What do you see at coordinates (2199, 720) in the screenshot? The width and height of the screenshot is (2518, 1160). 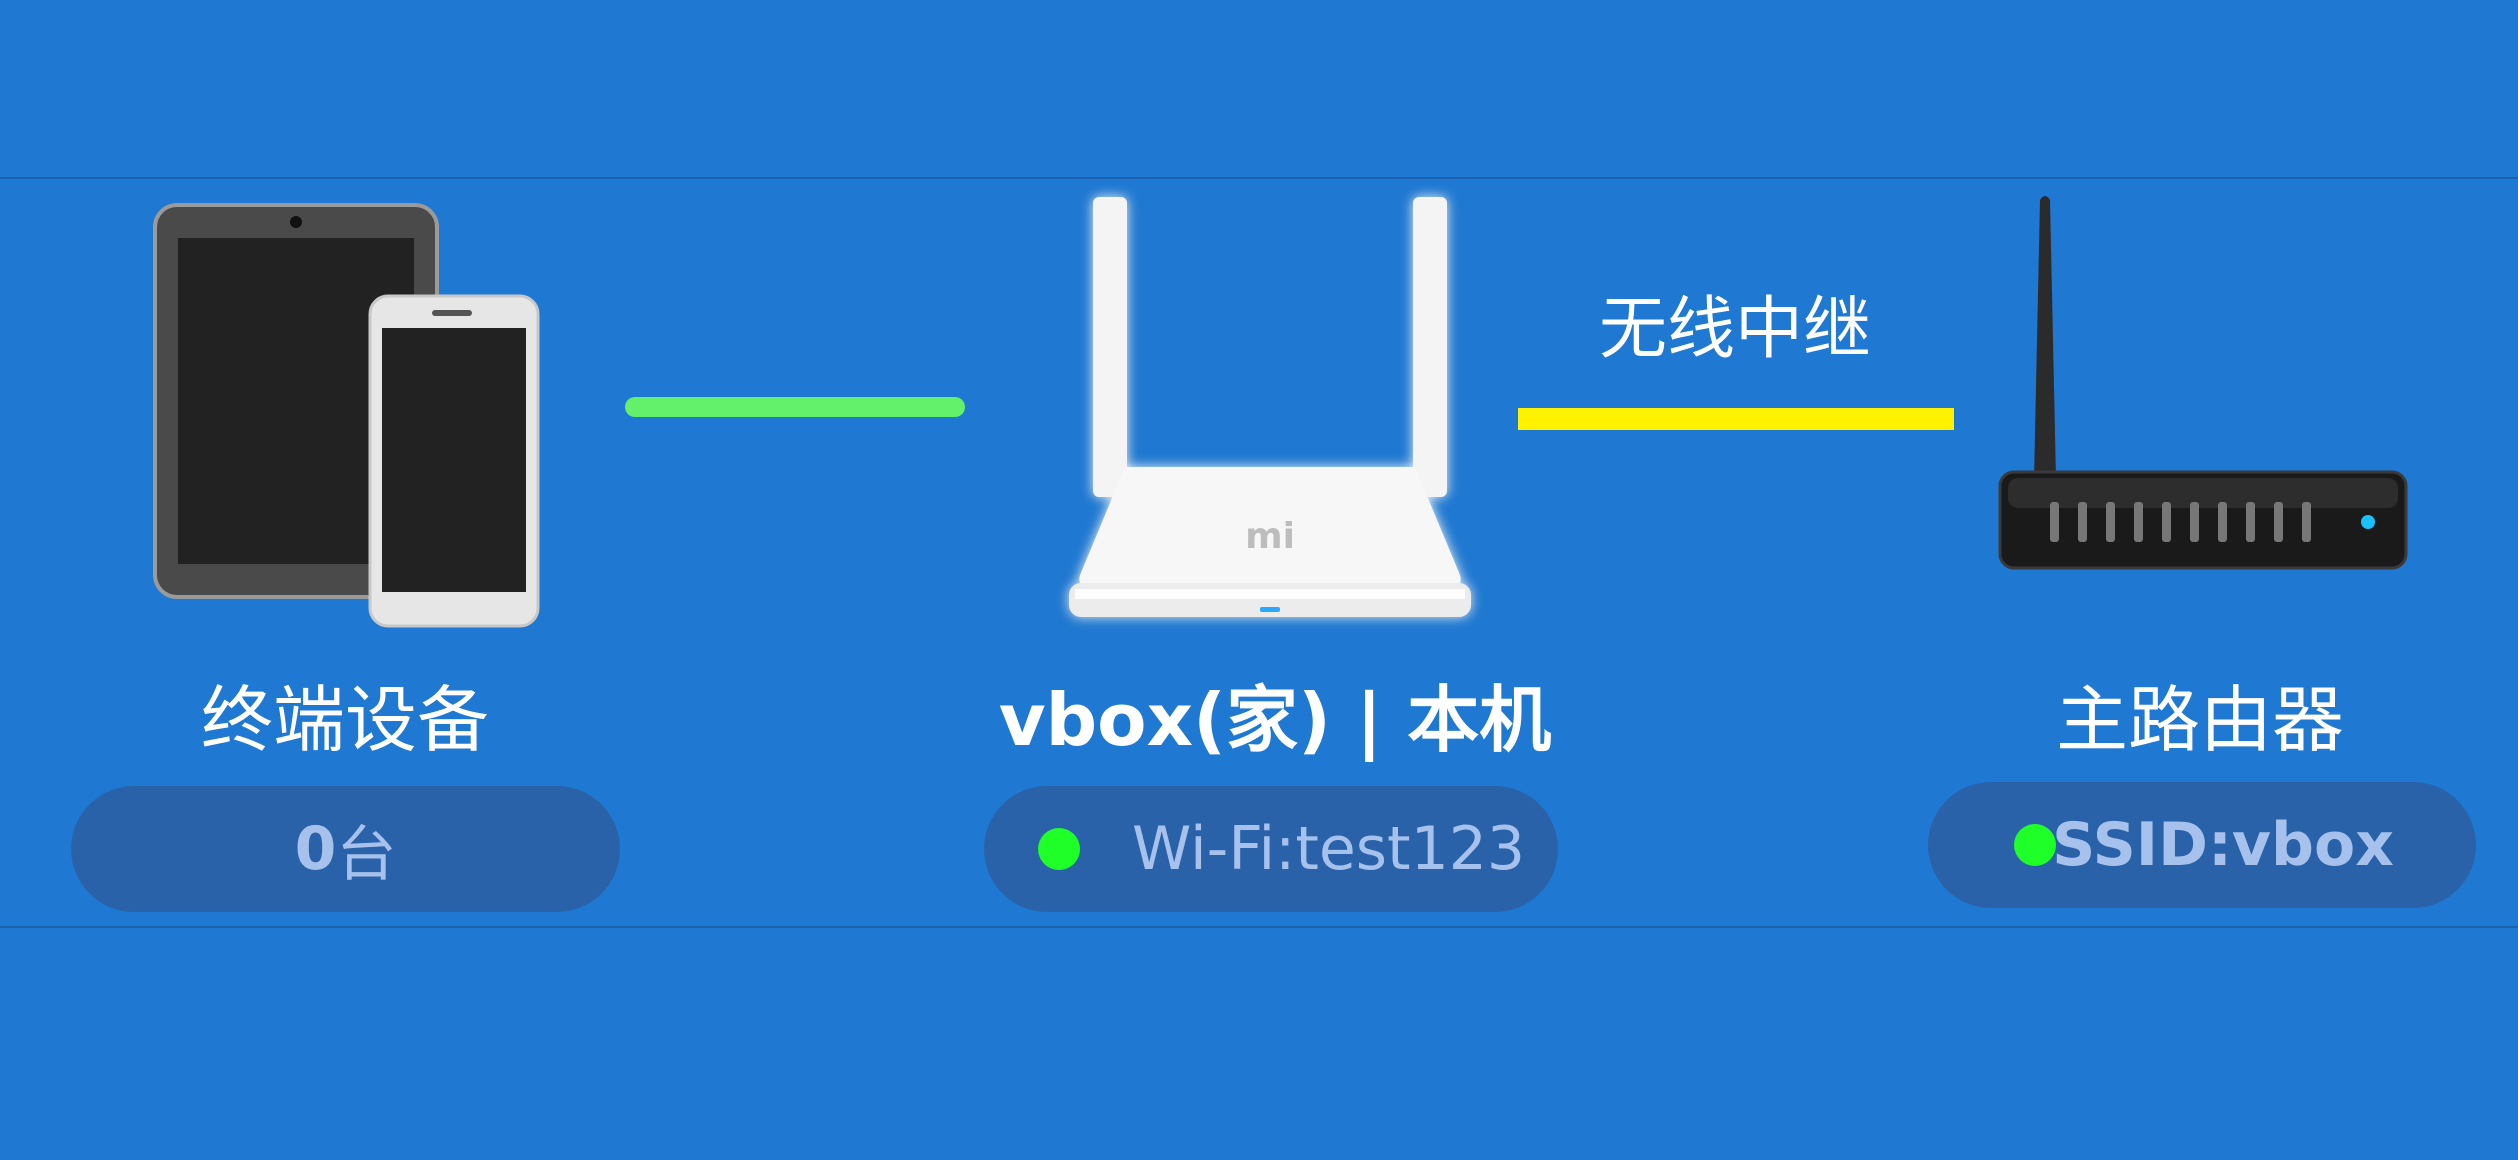 I see `main-router-label: 主路由器` at bounding box center [2199, 720].